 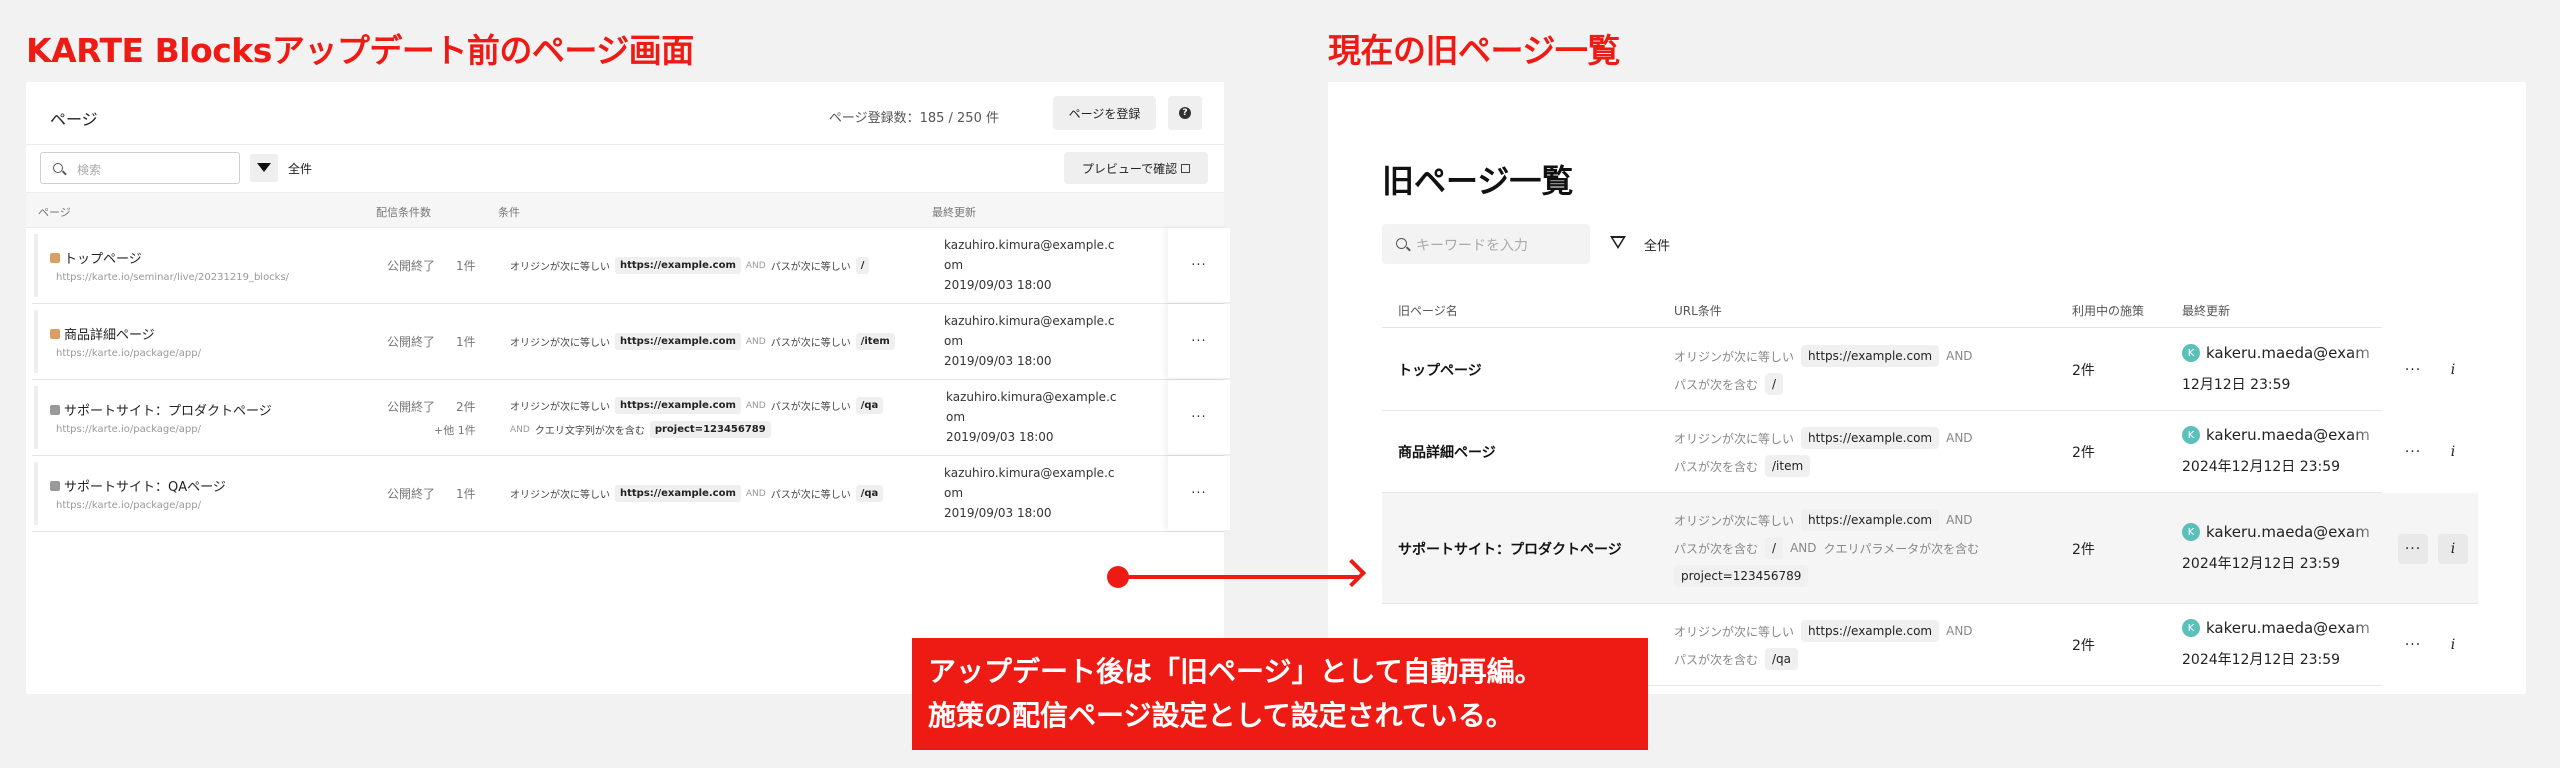 I want to click on updated-by-cont: om, so click(x=954, y=265).